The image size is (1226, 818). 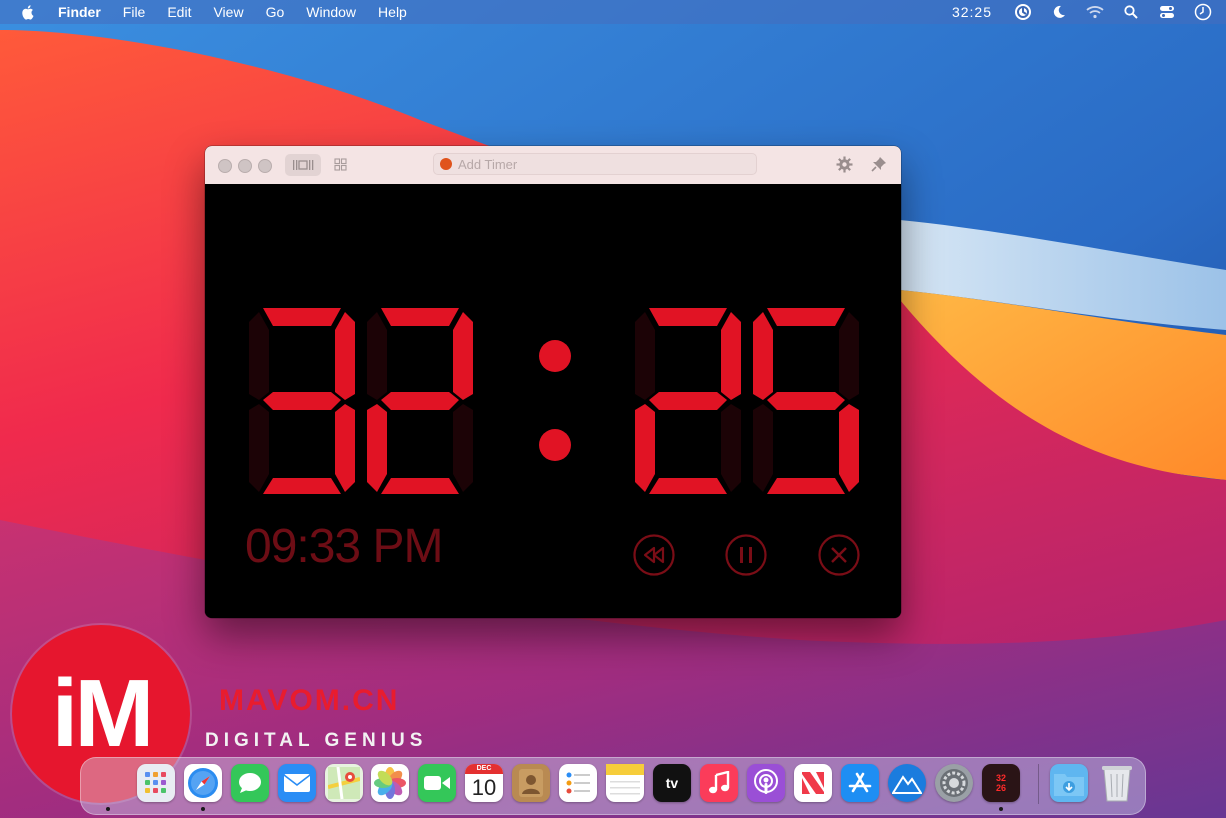 What do you see at coordinates (1167, 12) in the screenshot?
I see `control-center-icon` at bounding box center [1167, 12].